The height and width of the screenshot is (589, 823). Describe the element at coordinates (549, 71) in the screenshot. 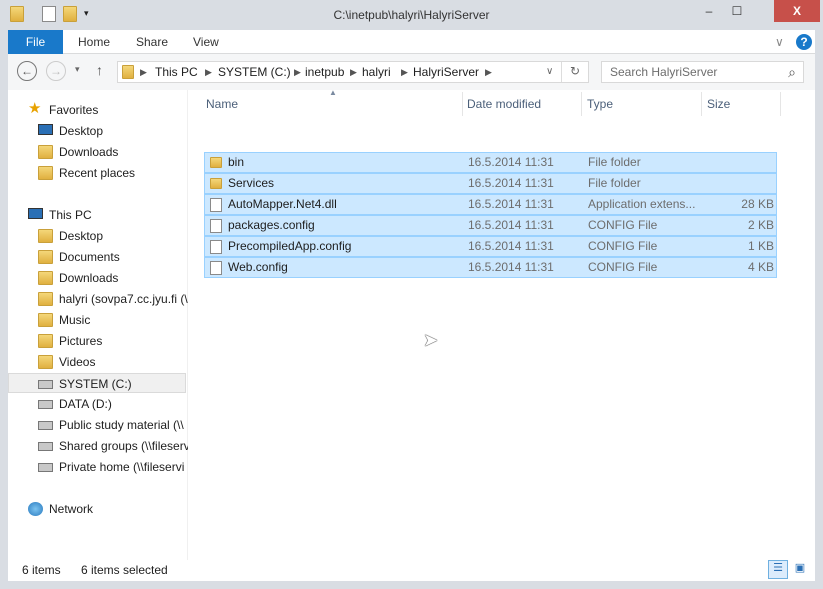

I see `address-dropdown-button: ∨` at that location.